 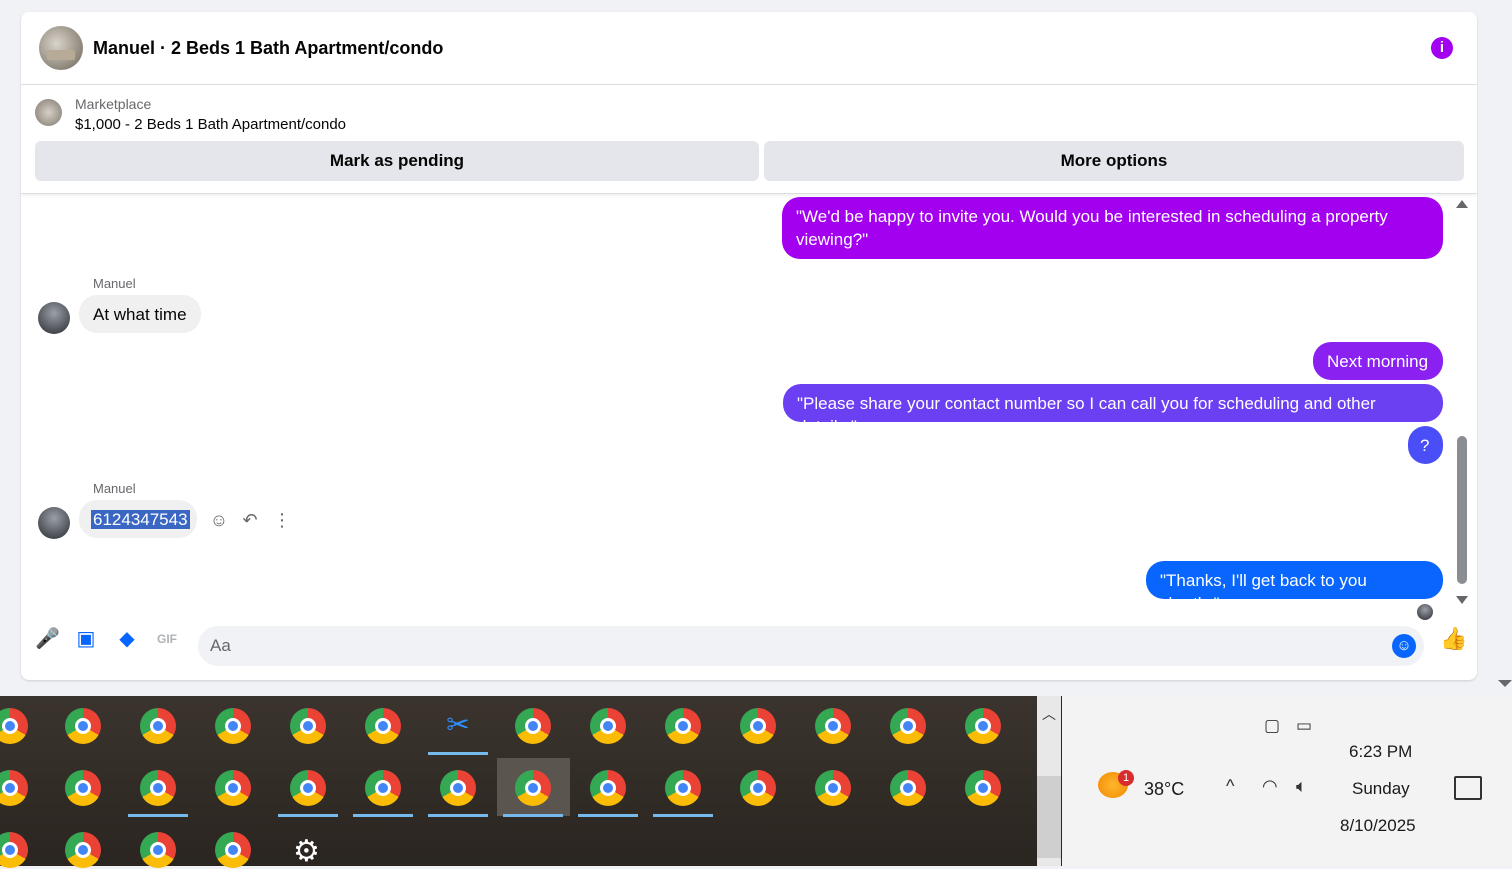 I want to click on tray-overflow-scrollbar: ︿, so click(x=1049, y=781).